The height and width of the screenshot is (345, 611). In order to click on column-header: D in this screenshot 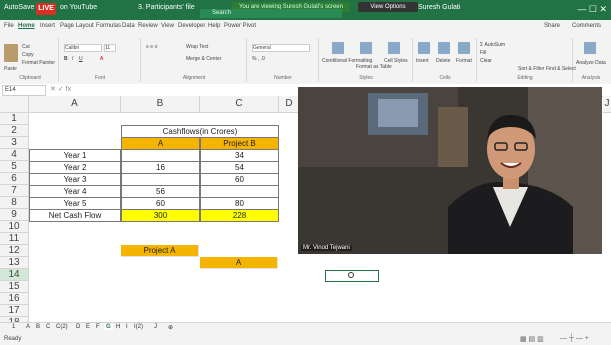, I will do `click(289, 104)`.